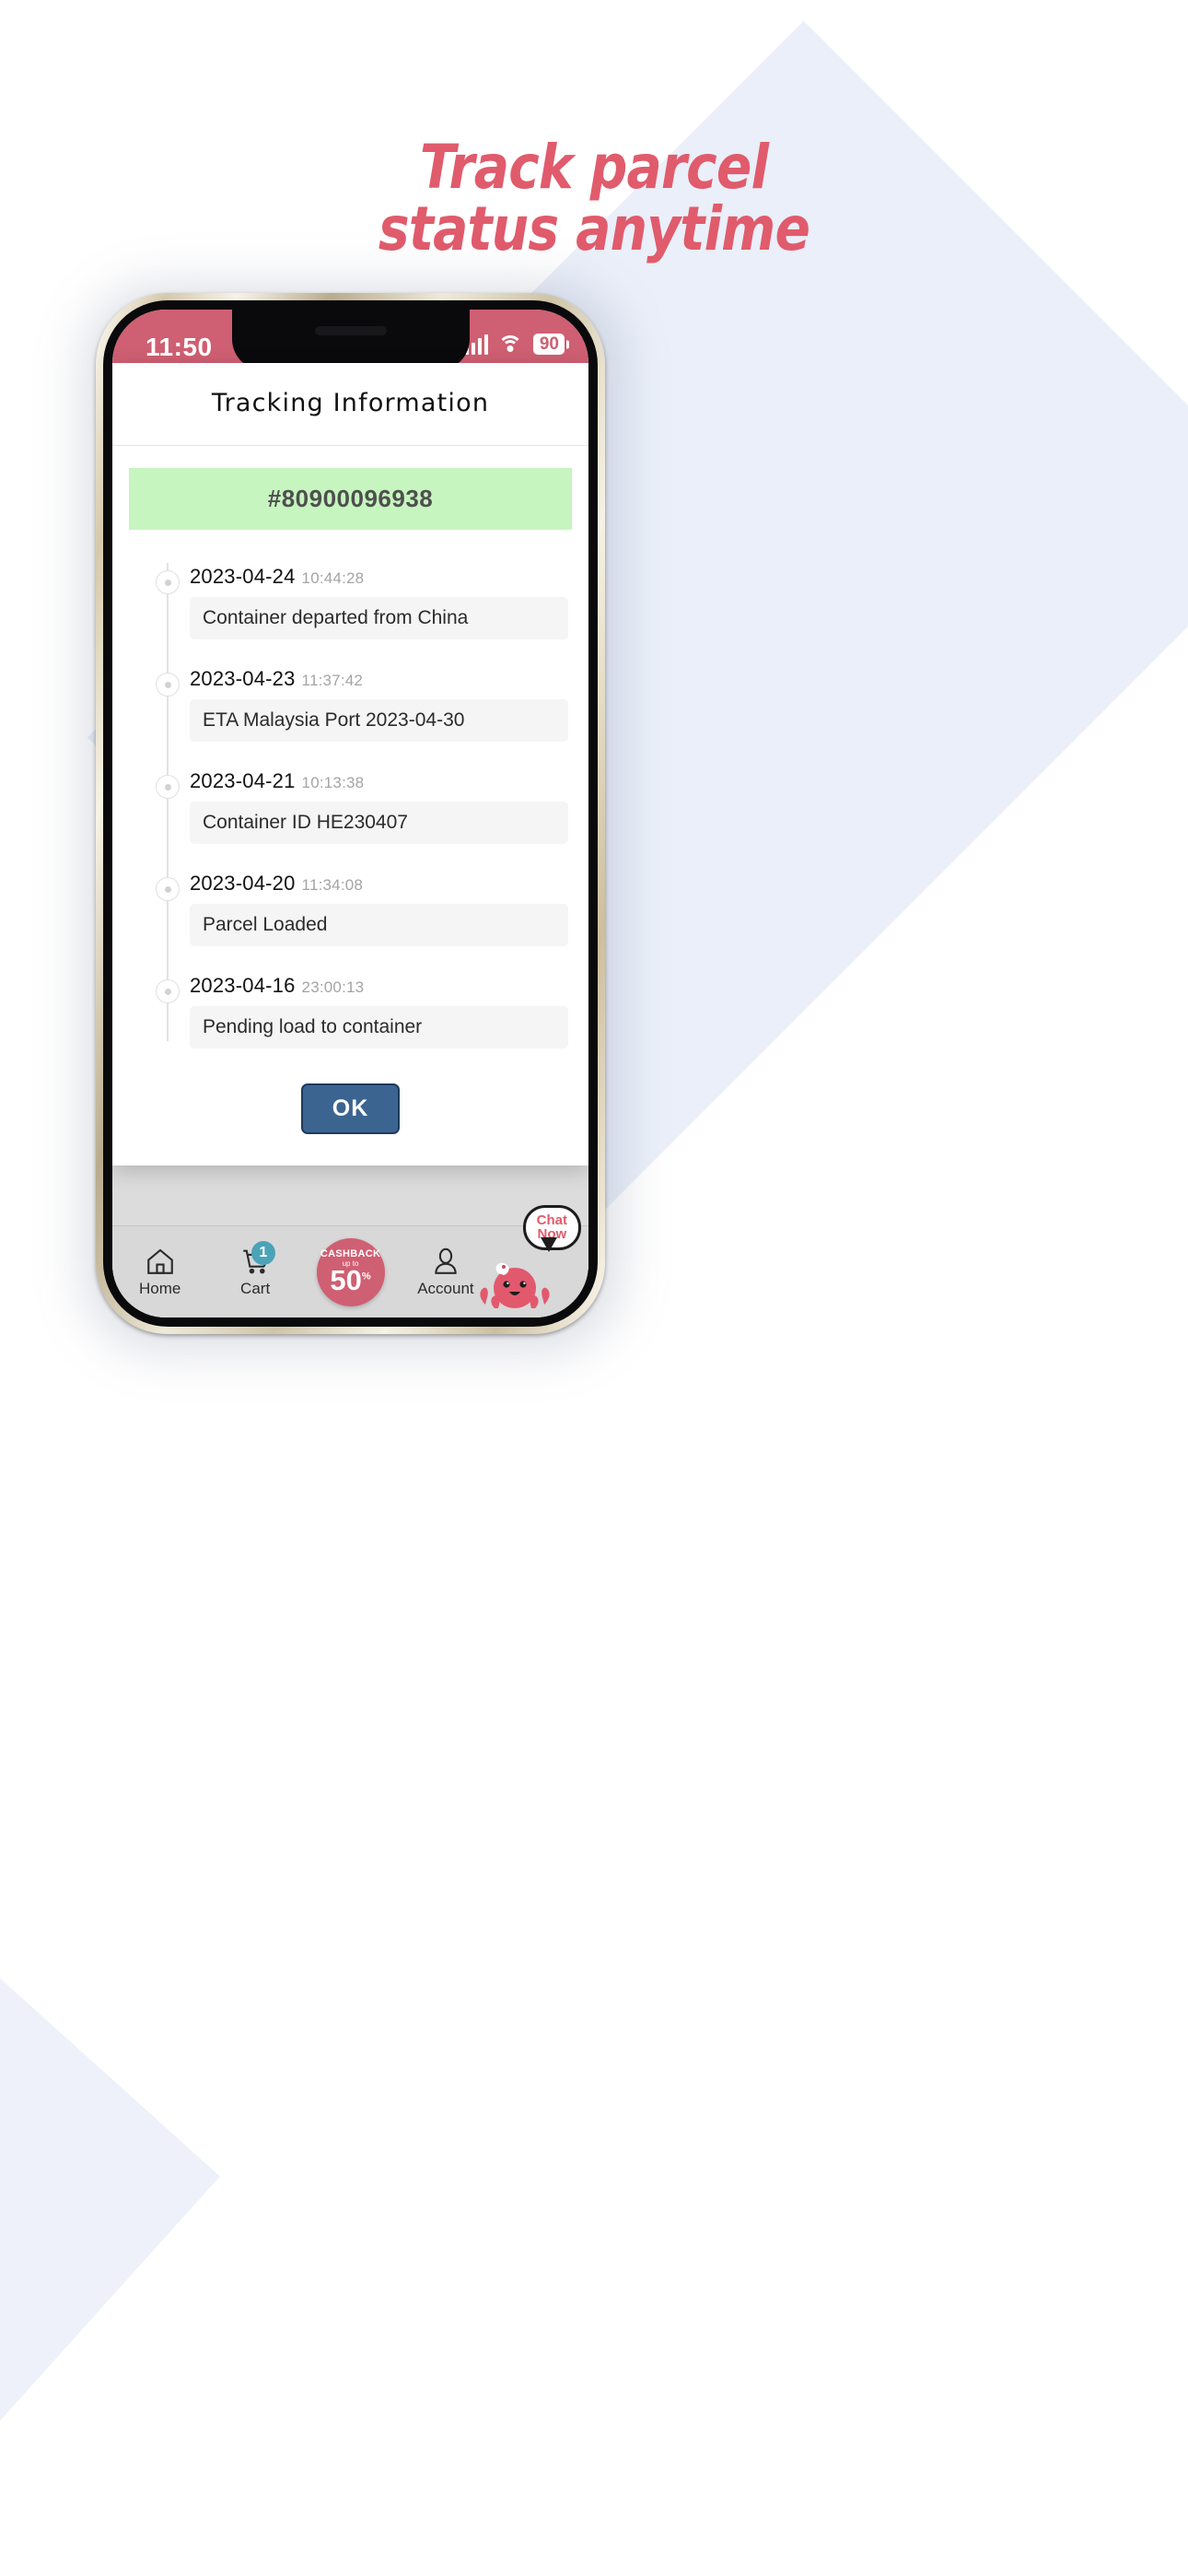 Image resolution: width=1188 pixels, height=2576 pixels. What do you see at coordinates (379, 577) in the screenshot?
I see `timeline-event-header: 2023-04-24 10:44:28` at bounding box center [379, 577].